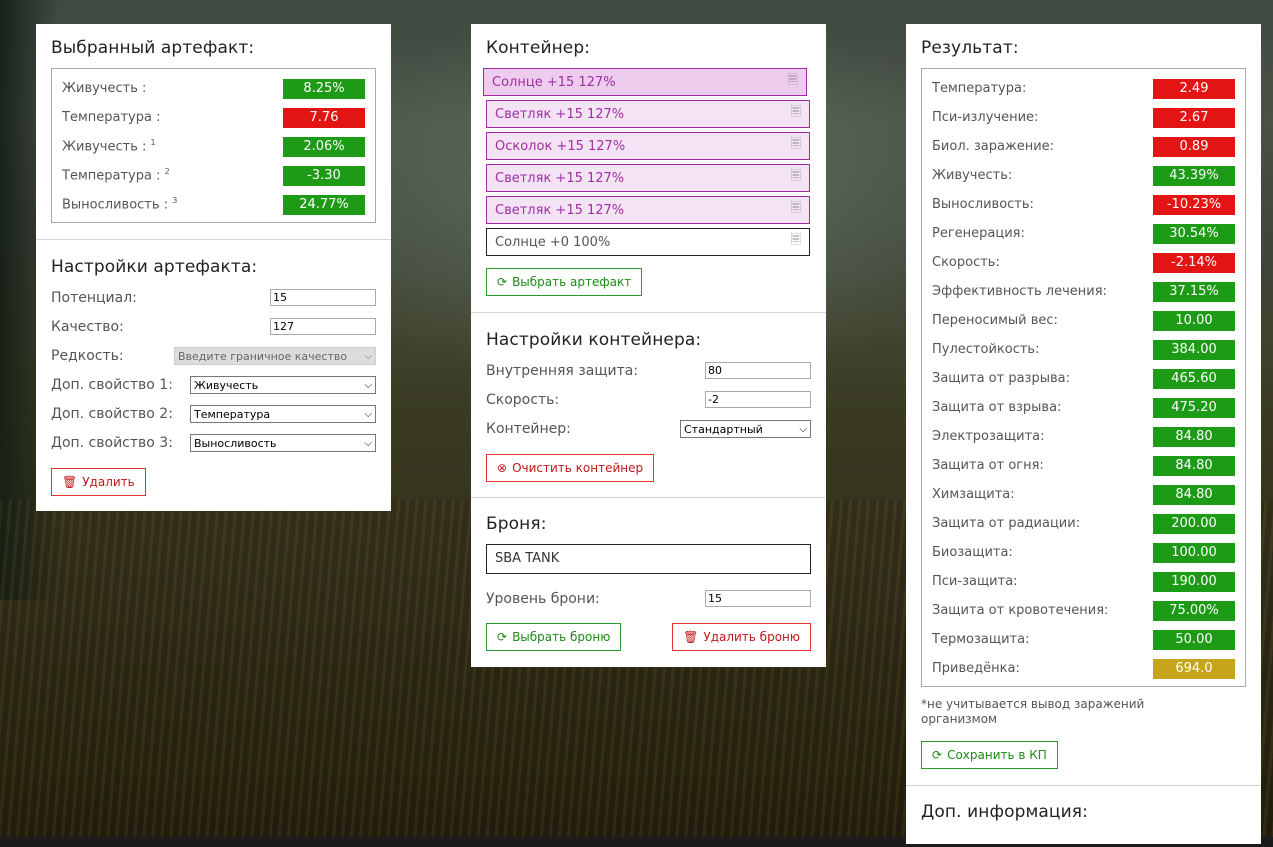 This screenshot has height=847, width=1273. Describe the element at coordinates (1194, 204) in the screenshot. I see `stat-value: -10.23%` at that location.